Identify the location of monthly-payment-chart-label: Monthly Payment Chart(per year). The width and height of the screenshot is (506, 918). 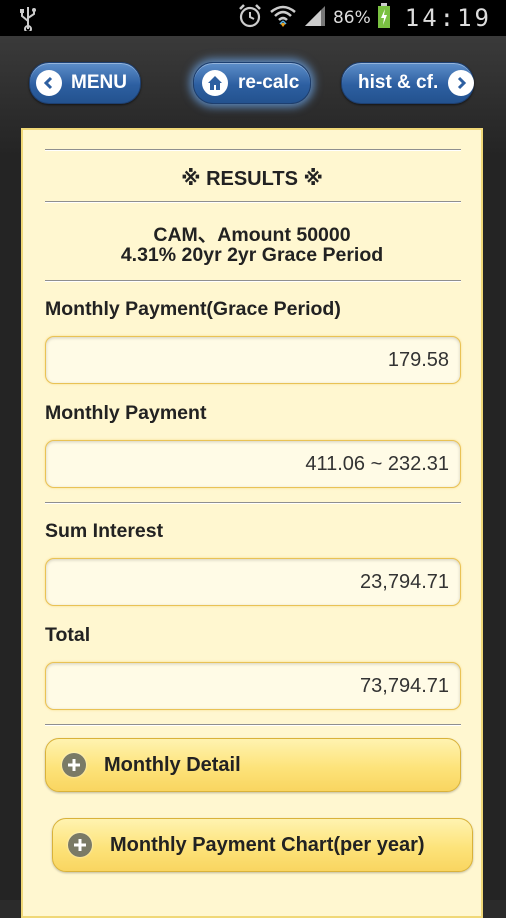
(267, 844).